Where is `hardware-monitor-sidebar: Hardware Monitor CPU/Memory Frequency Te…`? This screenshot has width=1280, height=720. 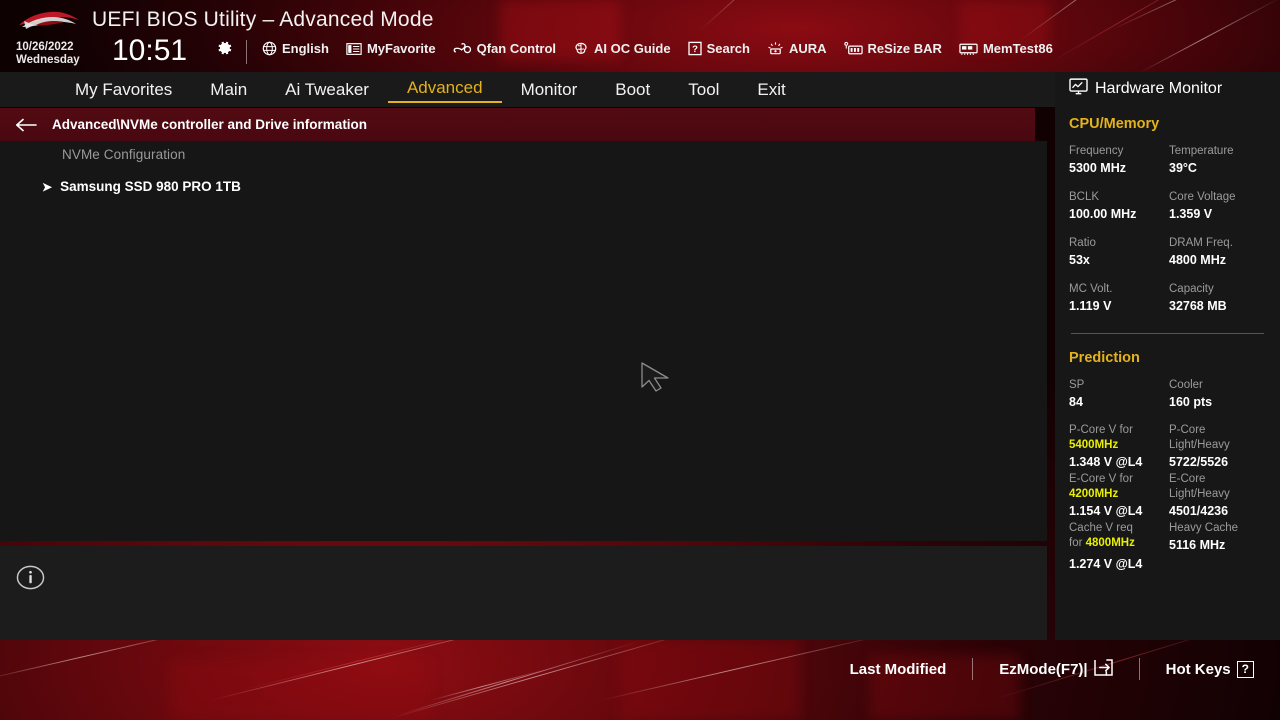 hardware-monitor-sidebar: Hardware Monitor CPU/Memory Frequency Te… is located at coordinates (1167, 356).